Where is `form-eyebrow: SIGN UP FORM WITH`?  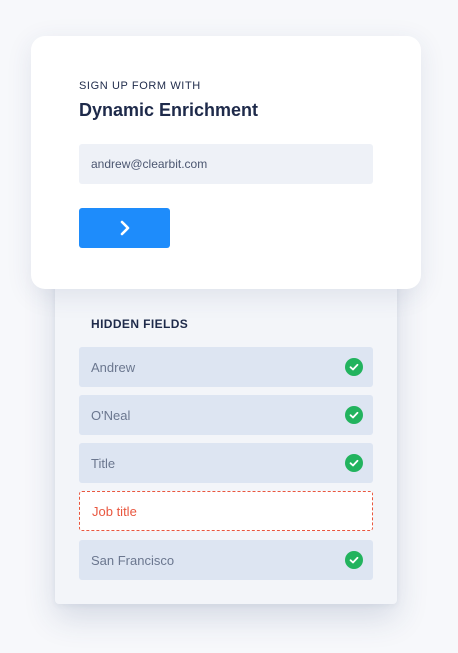 form-eyebrow: SIGN UP FORM WITH is located at coordinates (140, 86).